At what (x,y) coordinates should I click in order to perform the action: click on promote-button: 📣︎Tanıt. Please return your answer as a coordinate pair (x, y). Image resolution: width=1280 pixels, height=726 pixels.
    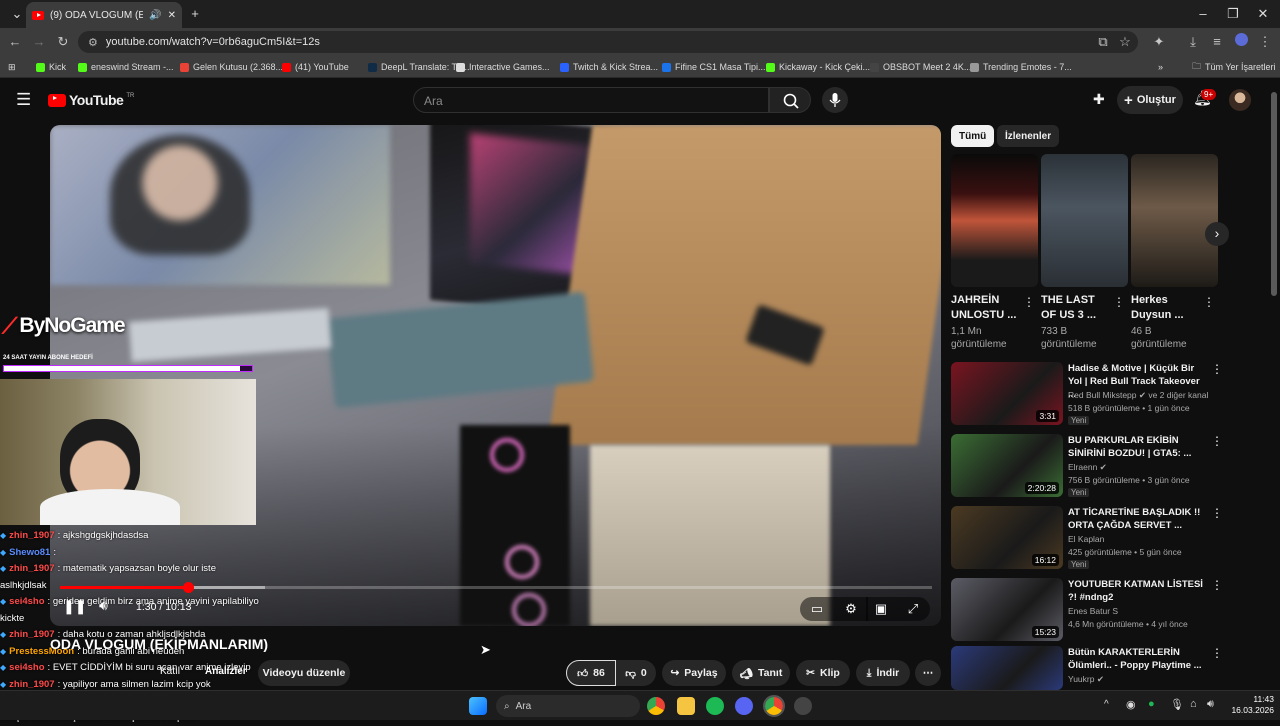
    Looking at the image, I should click on (761, 673).